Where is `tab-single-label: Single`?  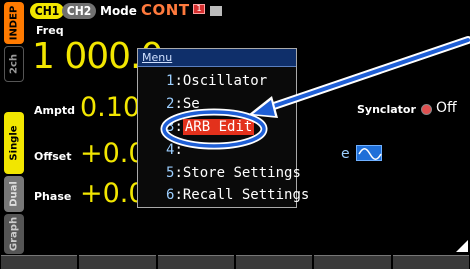
tab-single-label: Single is located at coordinates (14, 143).